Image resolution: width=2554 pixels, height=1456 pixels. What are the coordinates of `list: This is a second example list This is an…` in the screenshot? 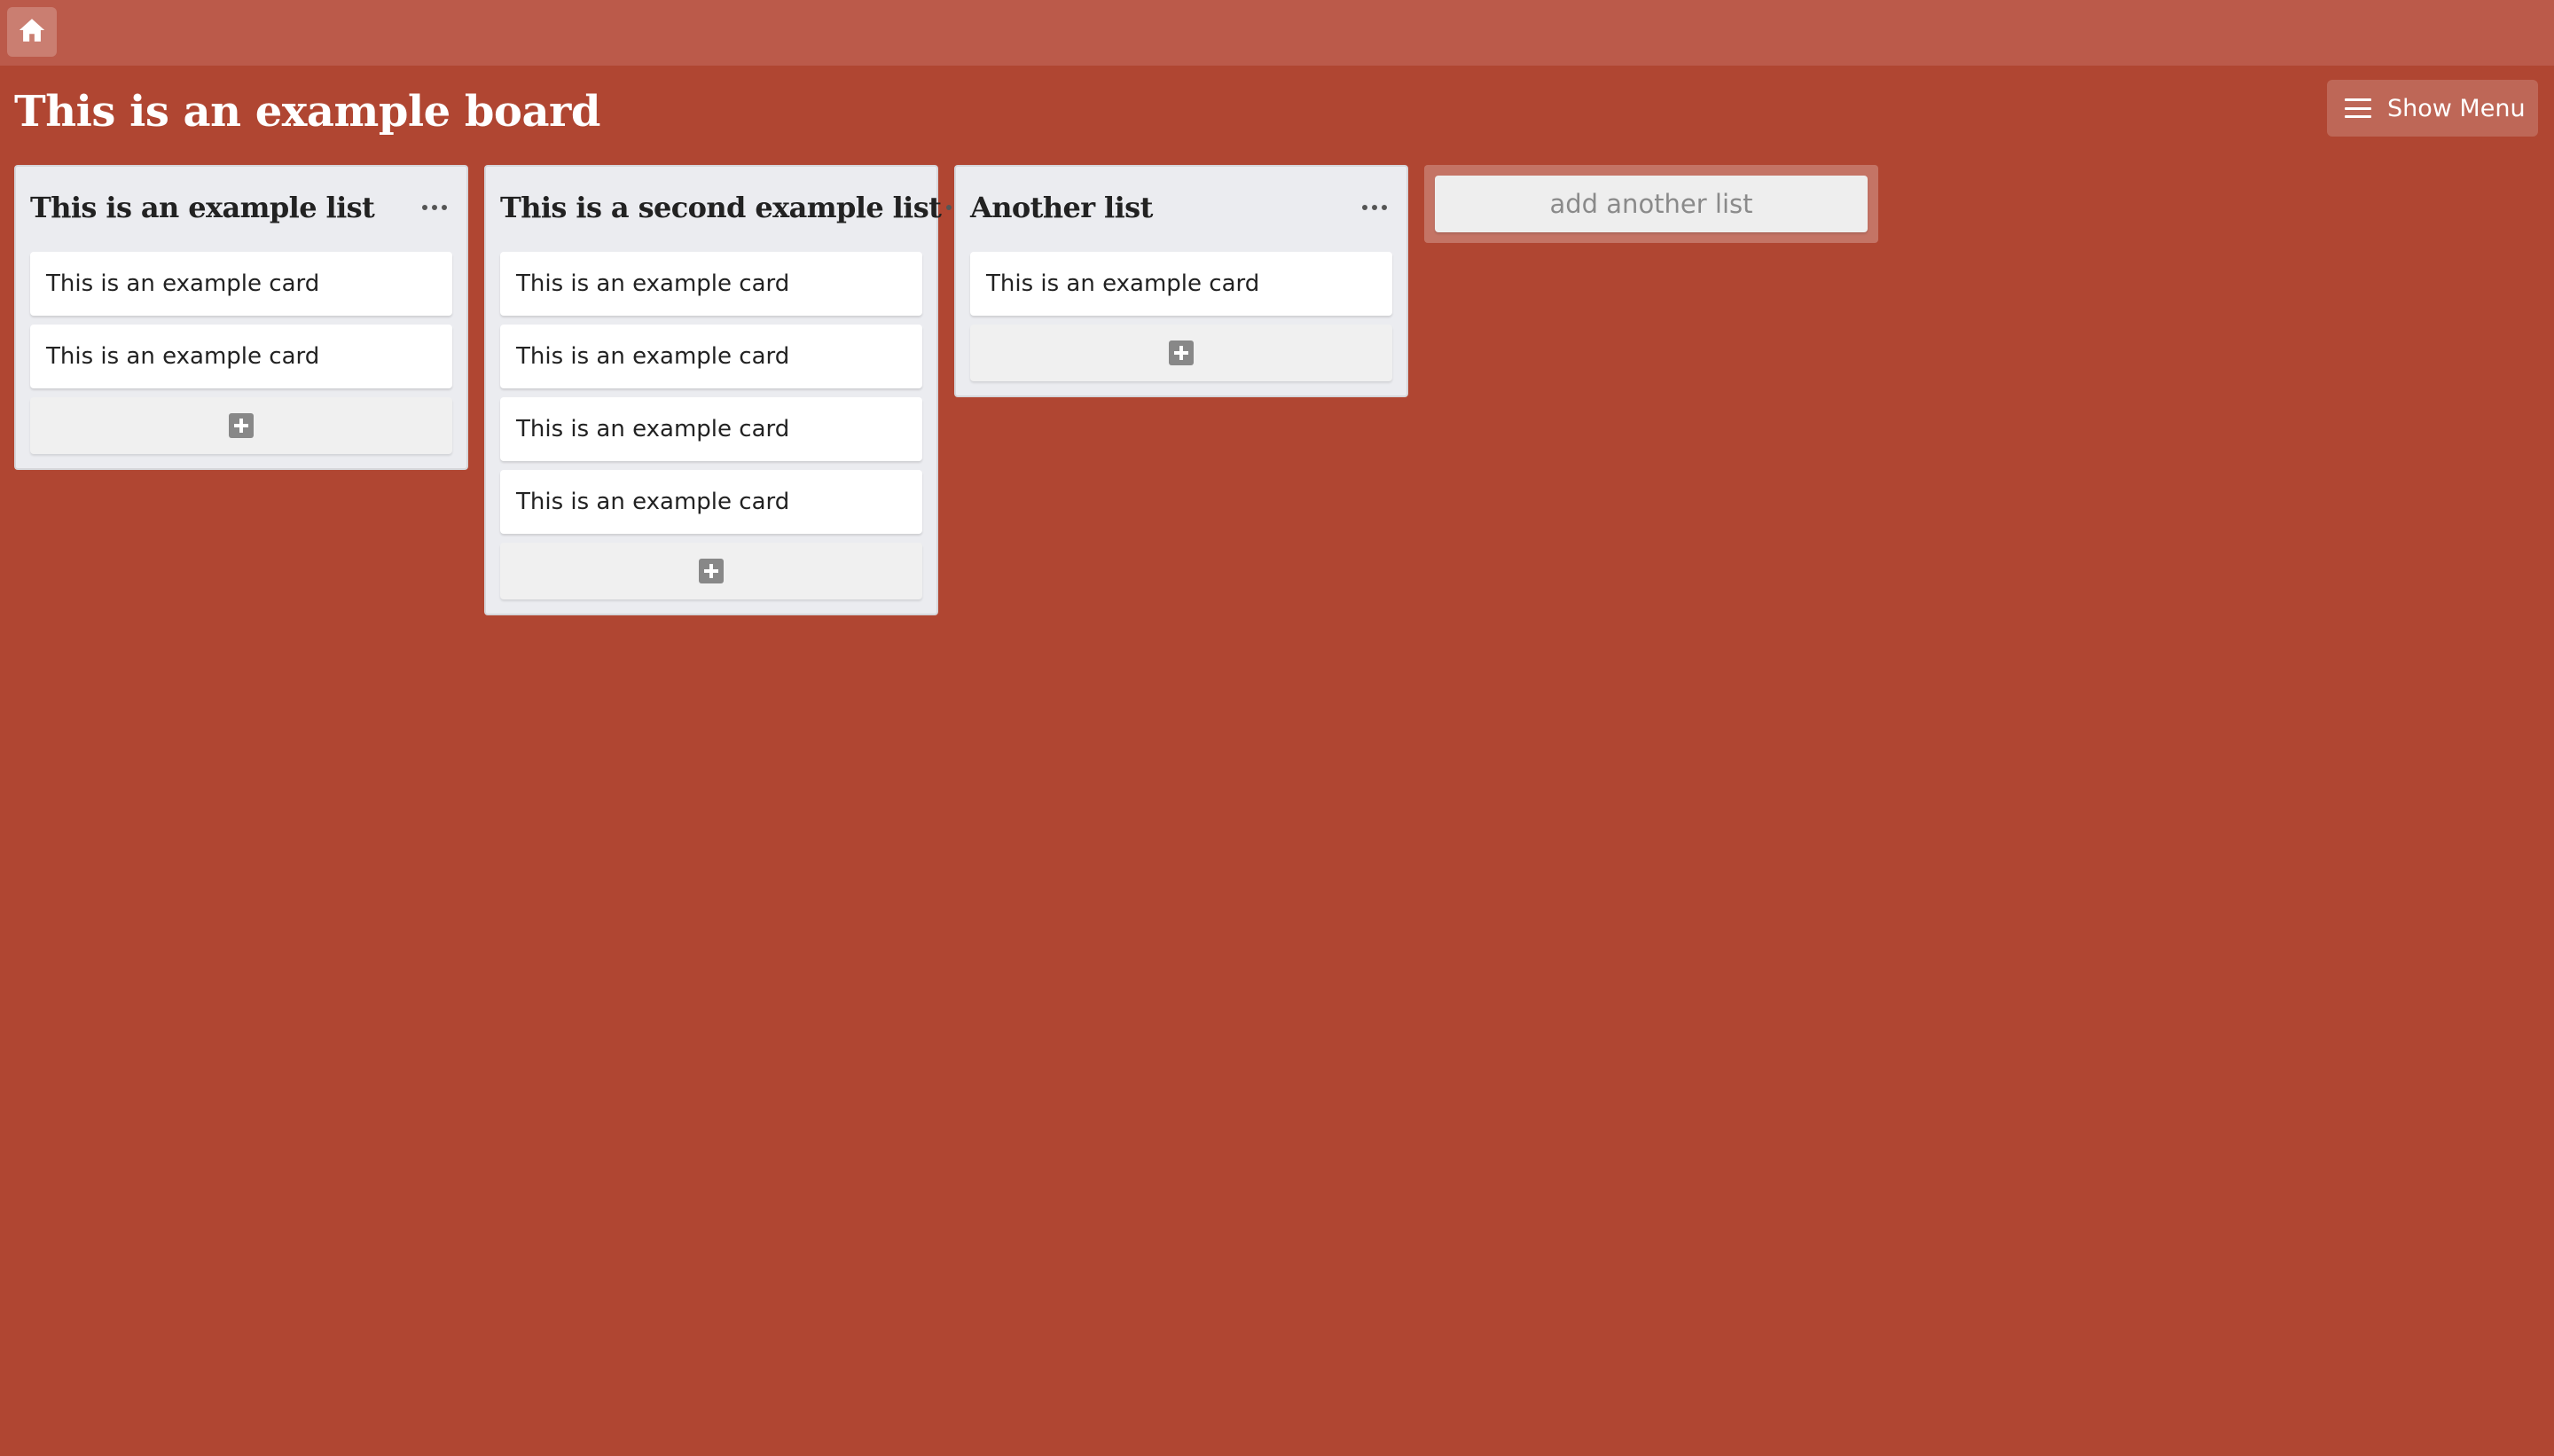 It's located at (728, 390).